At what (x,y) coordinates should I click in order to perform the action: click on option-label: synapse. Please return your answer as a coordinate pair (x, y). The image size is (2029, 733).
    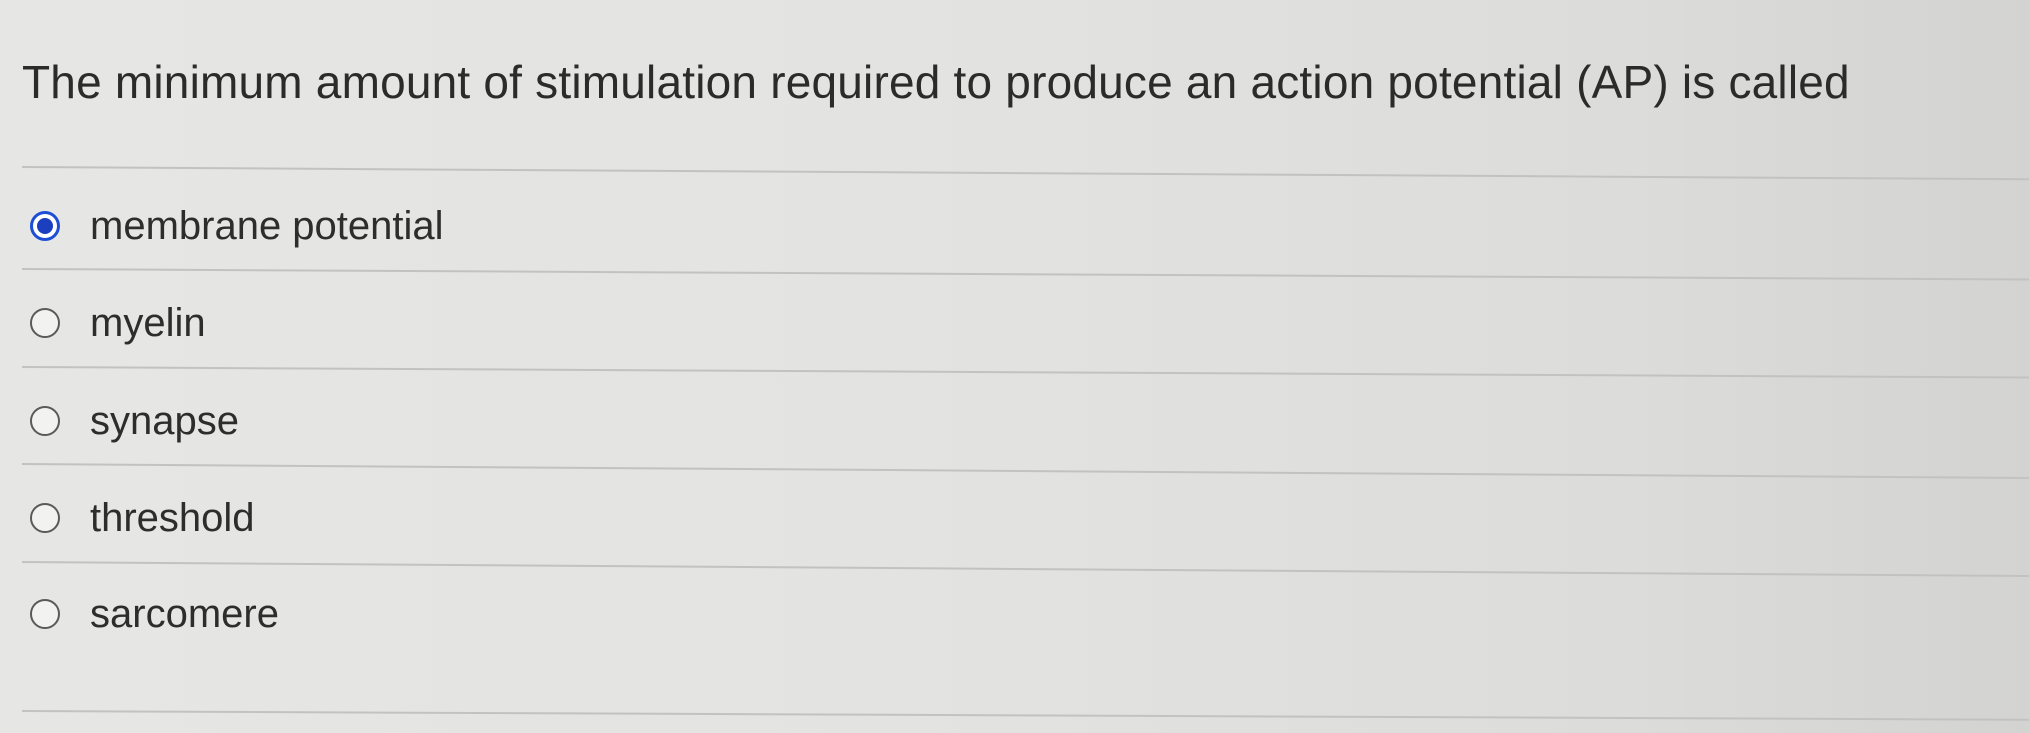
    Looking at the image, I should click on (164, 421).